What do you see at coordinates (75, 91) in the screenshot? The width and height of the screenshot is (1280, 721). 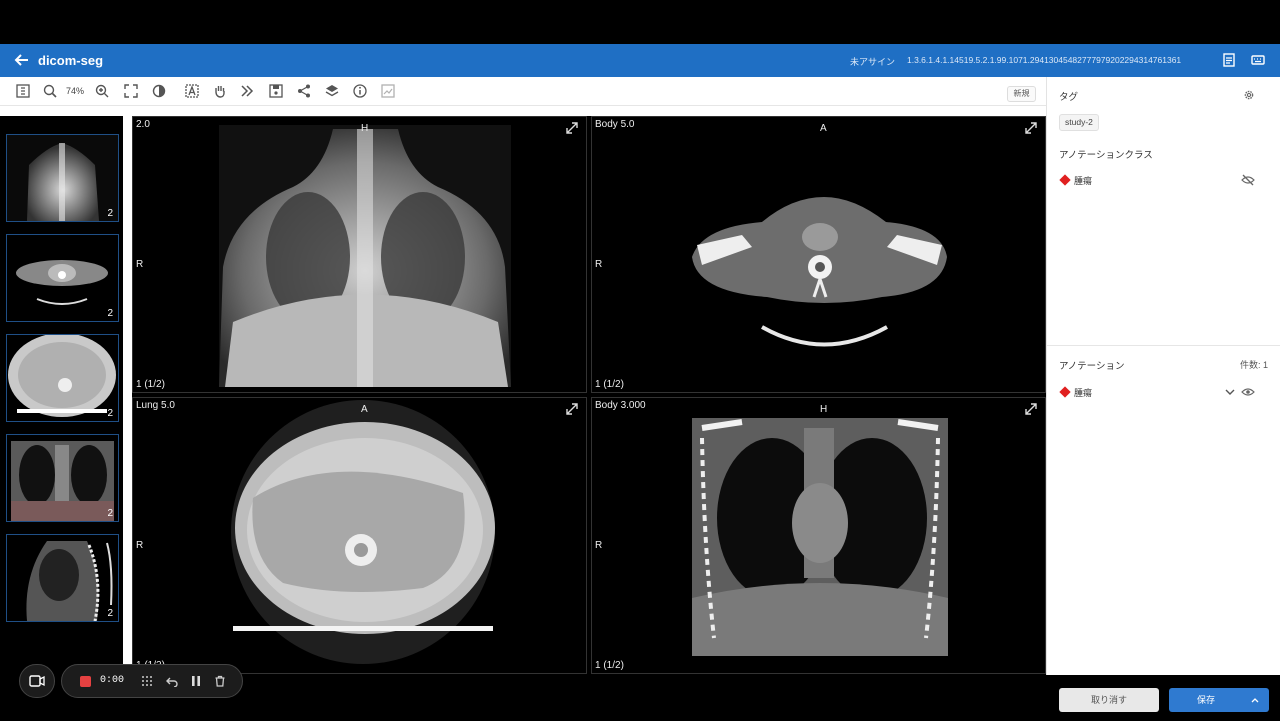 I see `zoom-level: 74%` at bounding box center [75, 91].